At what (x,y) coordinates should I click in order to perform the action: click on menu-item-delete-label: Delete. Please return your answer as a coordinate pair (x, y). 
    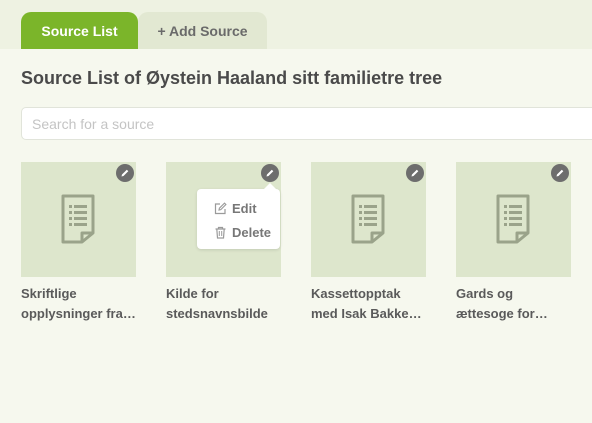
    Looking at the image, I should click on (252, 232).